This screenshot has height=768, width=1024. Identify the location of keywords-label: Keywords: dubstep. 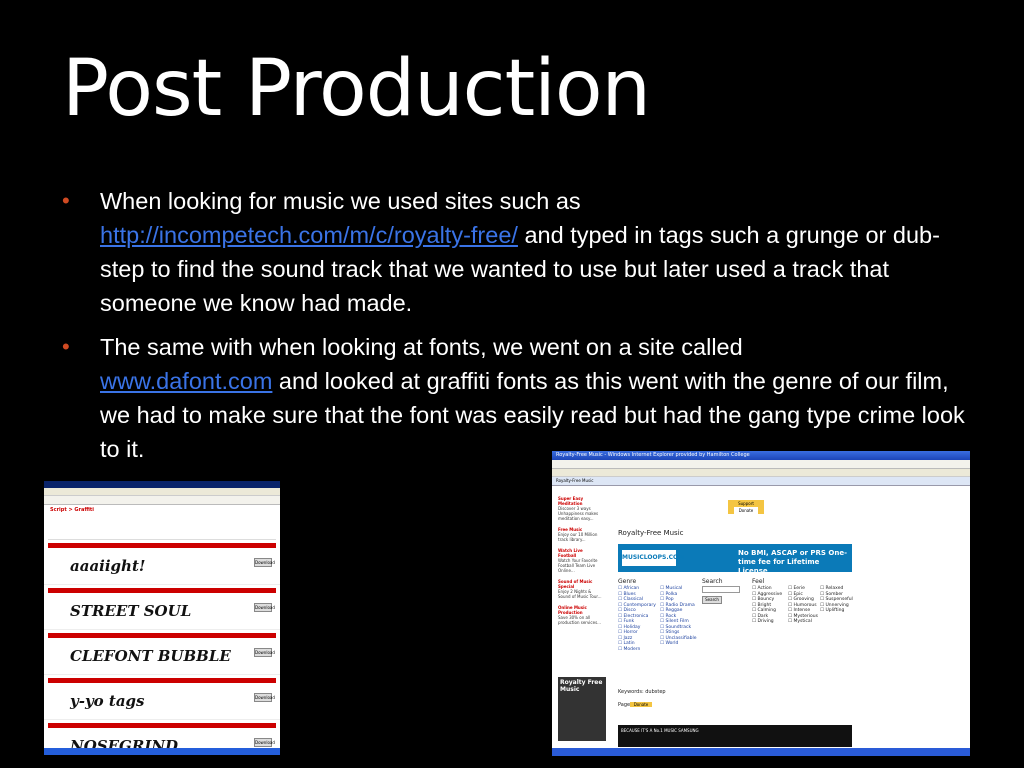
(642, 692).